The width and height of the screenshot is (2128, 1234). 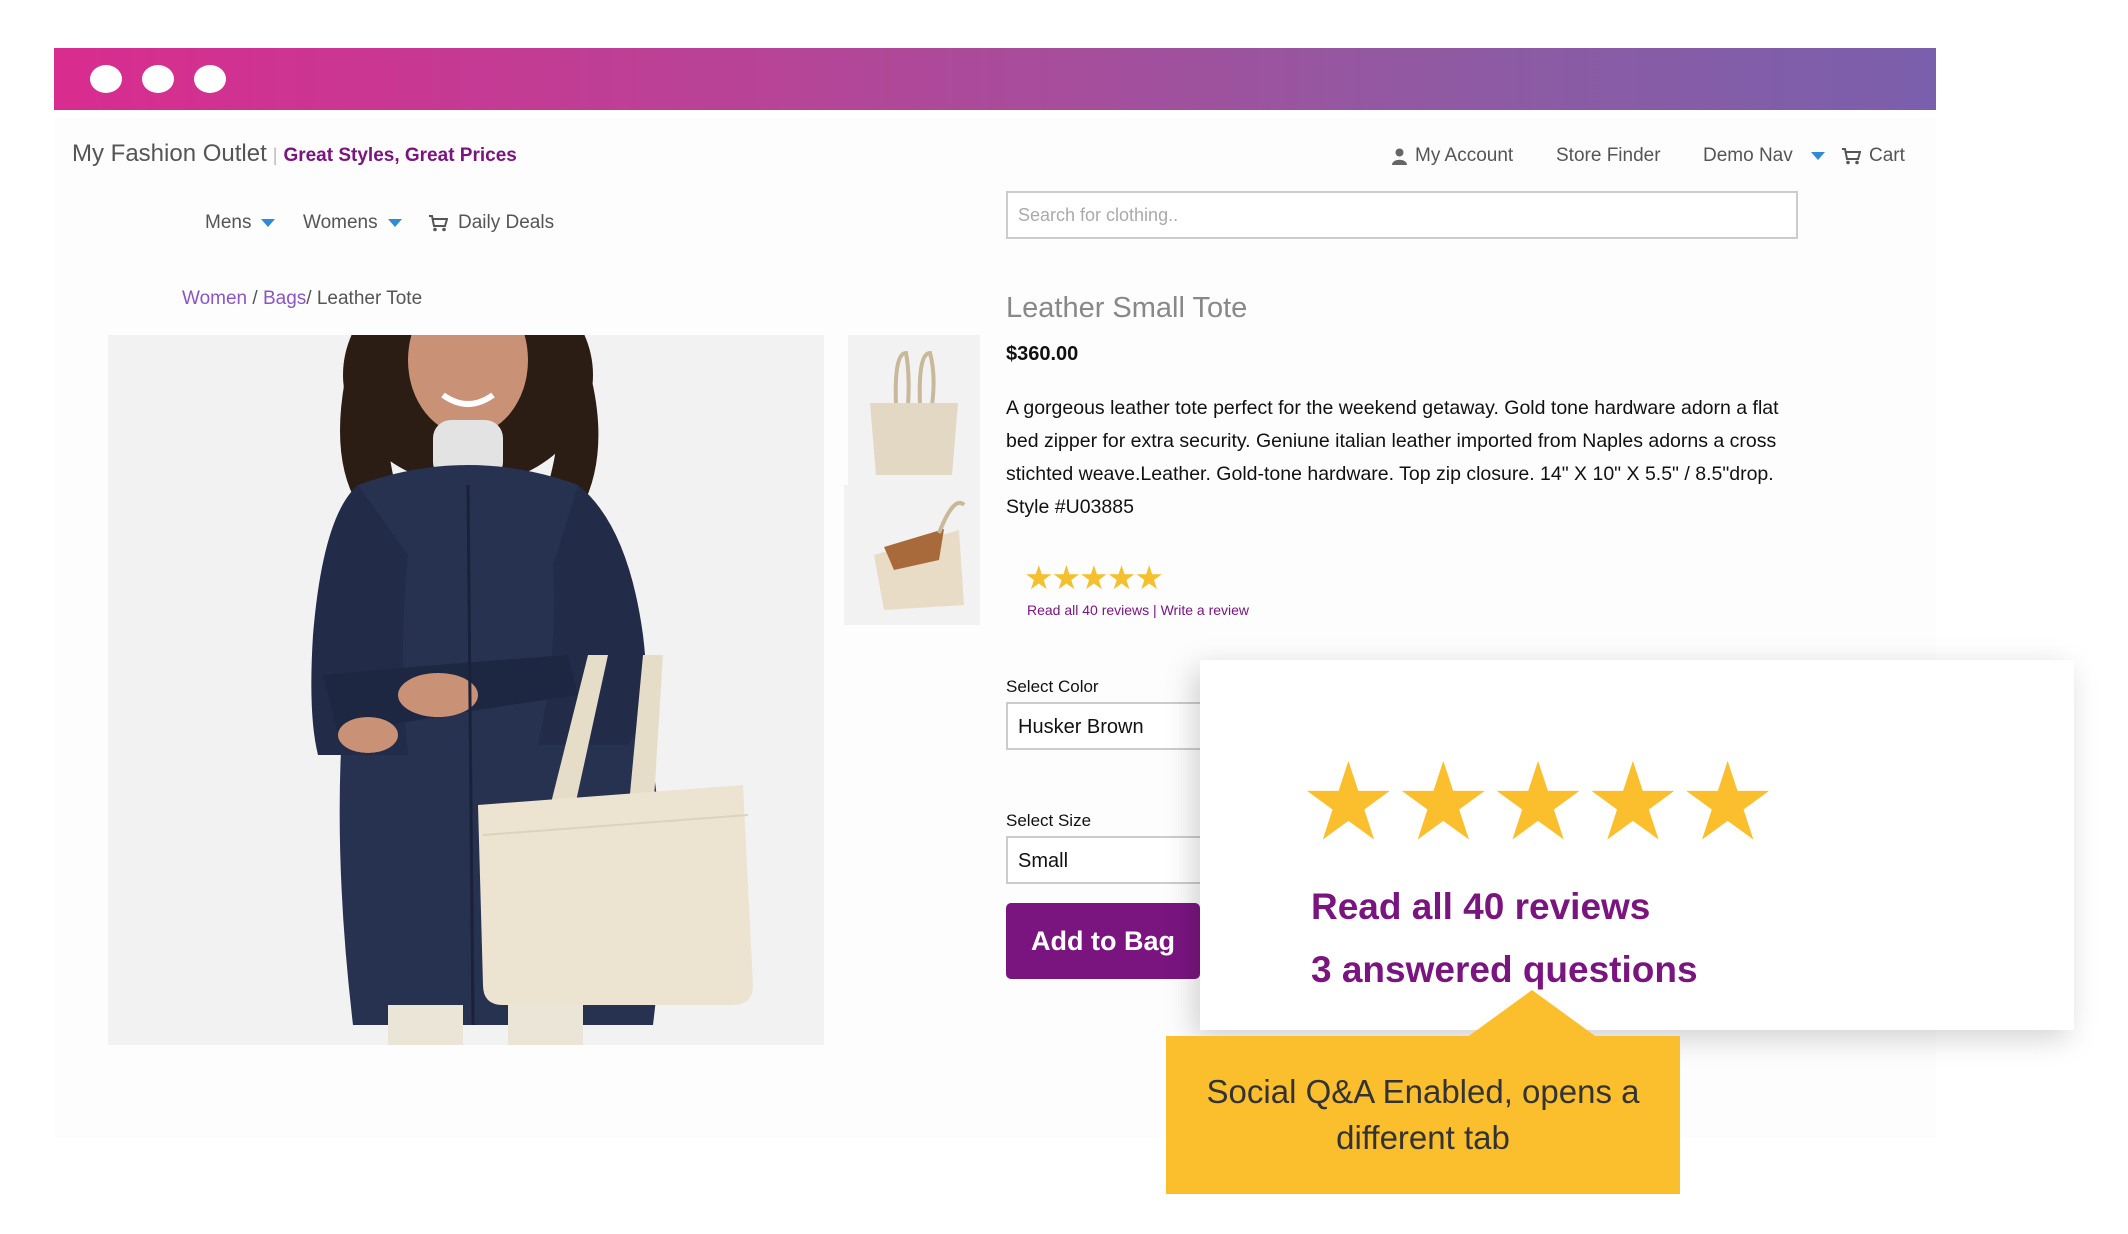 I want to click on nav-daily-deals-label: Daily Deals, so click(x=506, y=222).